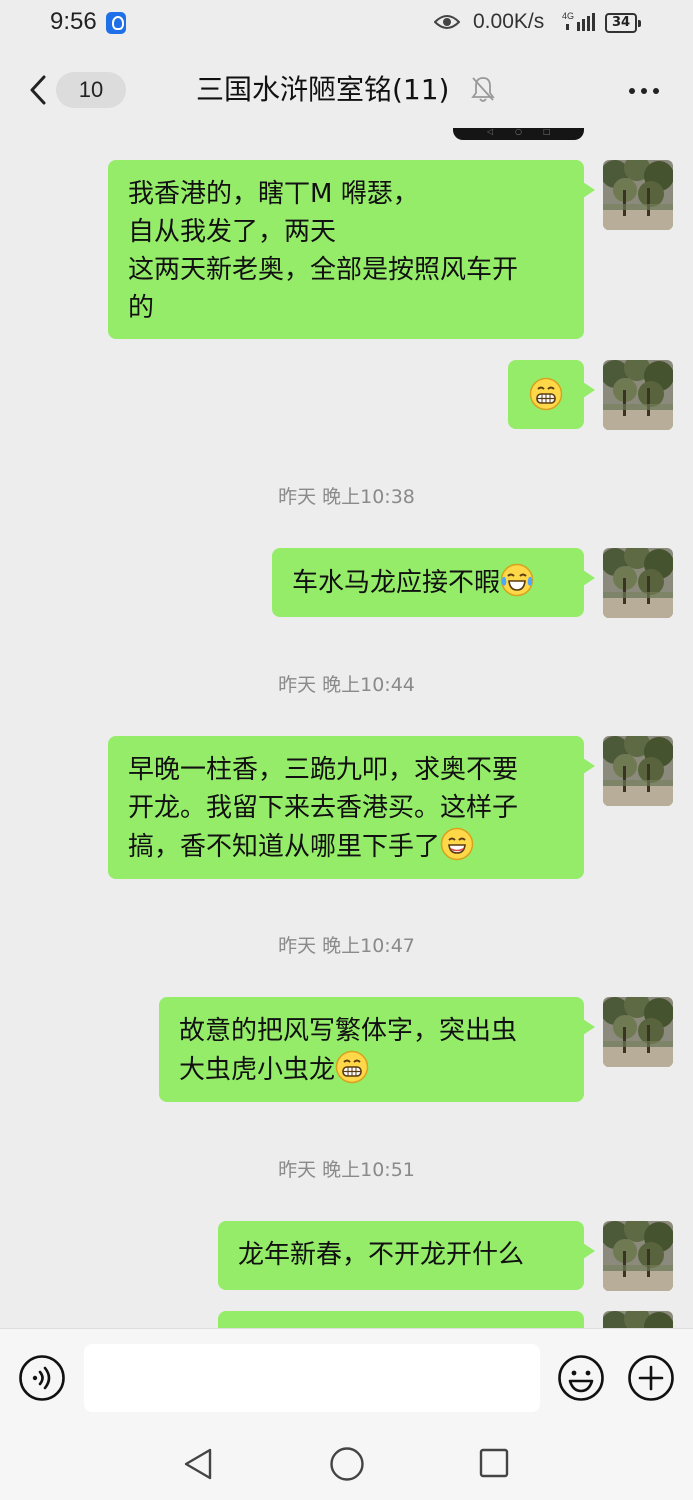 The height and width of the screenshot is (1500, 693). Describe the element at coordinates (348, 1031) in the screenshot. I see `message-text: 故意的把风写繁体字，突出虫` at that location.